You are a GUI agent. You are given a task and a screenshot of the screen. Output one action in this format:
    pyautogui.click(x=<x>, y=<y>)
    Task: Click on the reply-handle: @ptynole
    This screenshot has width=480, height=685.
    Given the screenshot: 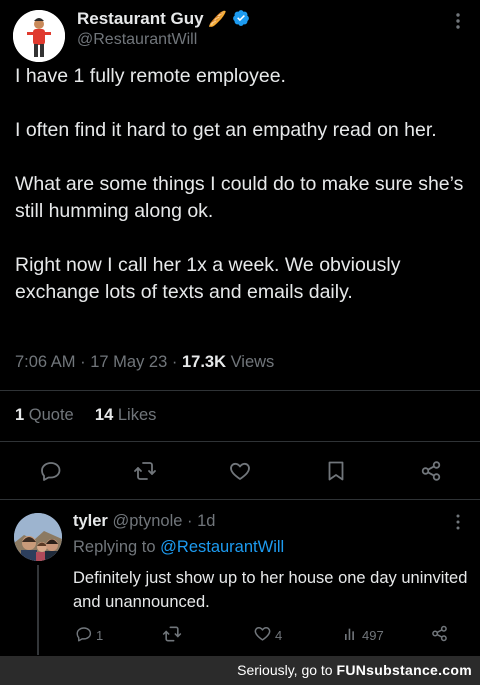 What is the action you would take?
    pyautogui.click(x=147, y=521)
    